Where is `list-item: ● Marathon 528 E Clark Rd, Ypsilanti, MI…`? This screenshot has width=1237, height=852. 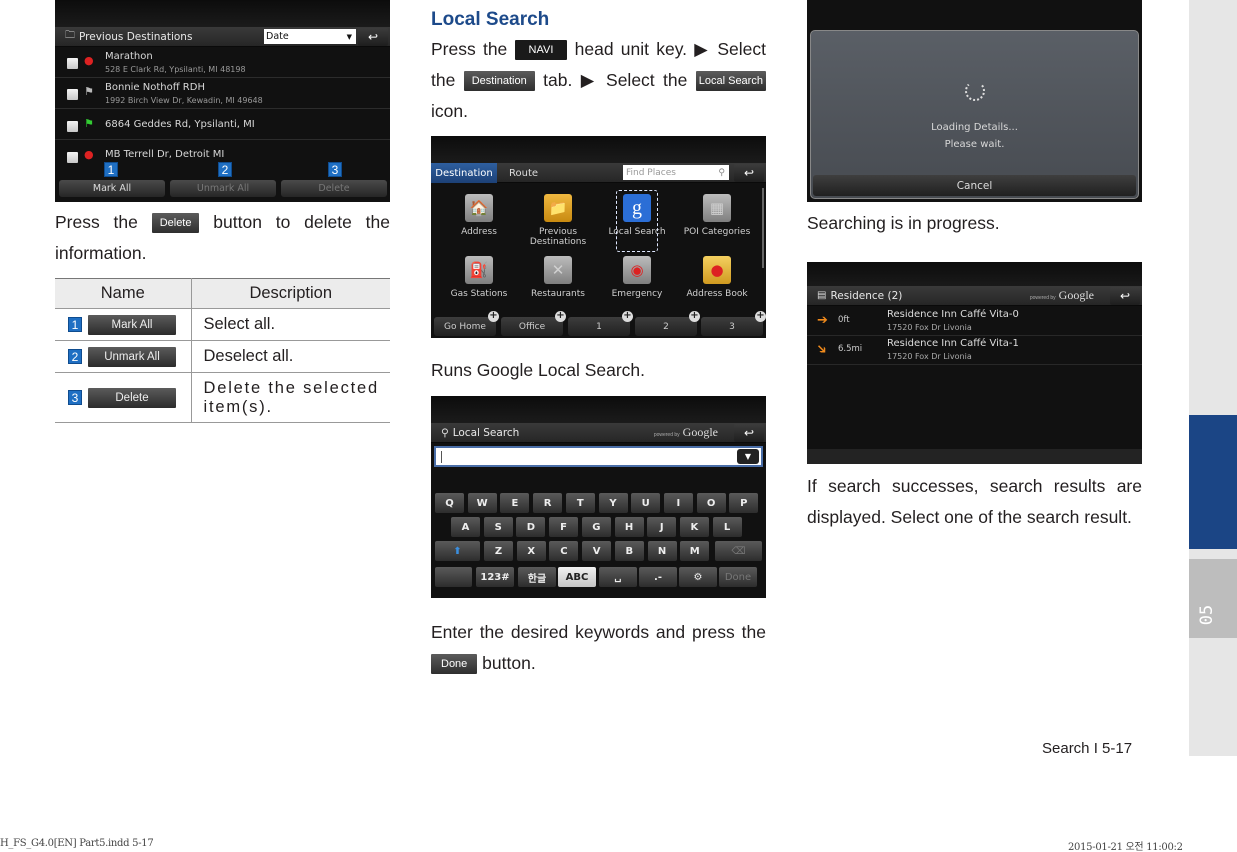
list-item: ● Marathon 528 E Clark Rd, Ypsilanti, MI… is located at coordinates (222, 63).